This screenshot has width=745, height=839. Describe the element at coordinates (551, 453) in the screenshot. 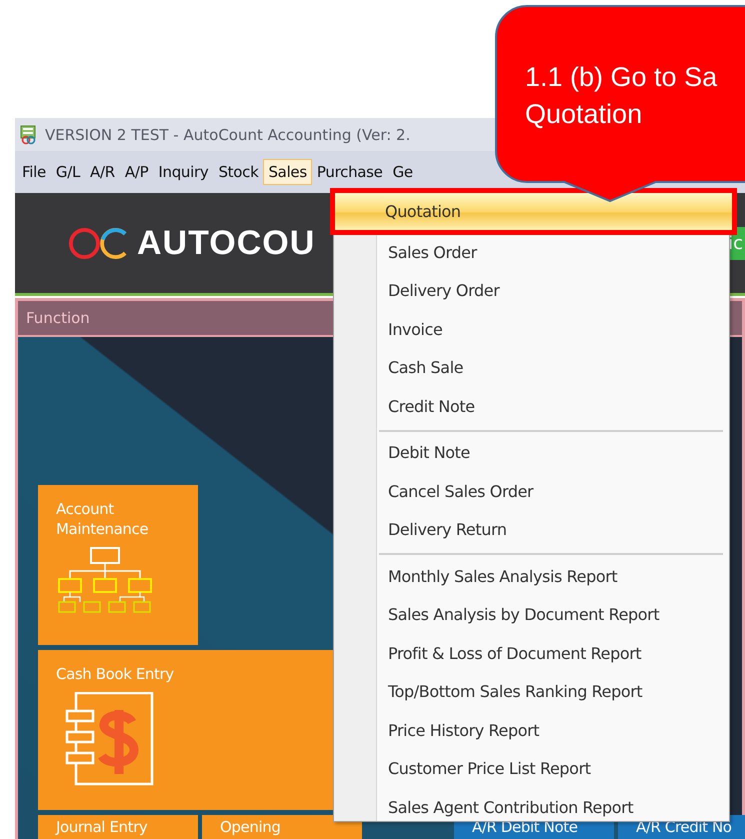

I see `menu-item: Debit Note` at that location.